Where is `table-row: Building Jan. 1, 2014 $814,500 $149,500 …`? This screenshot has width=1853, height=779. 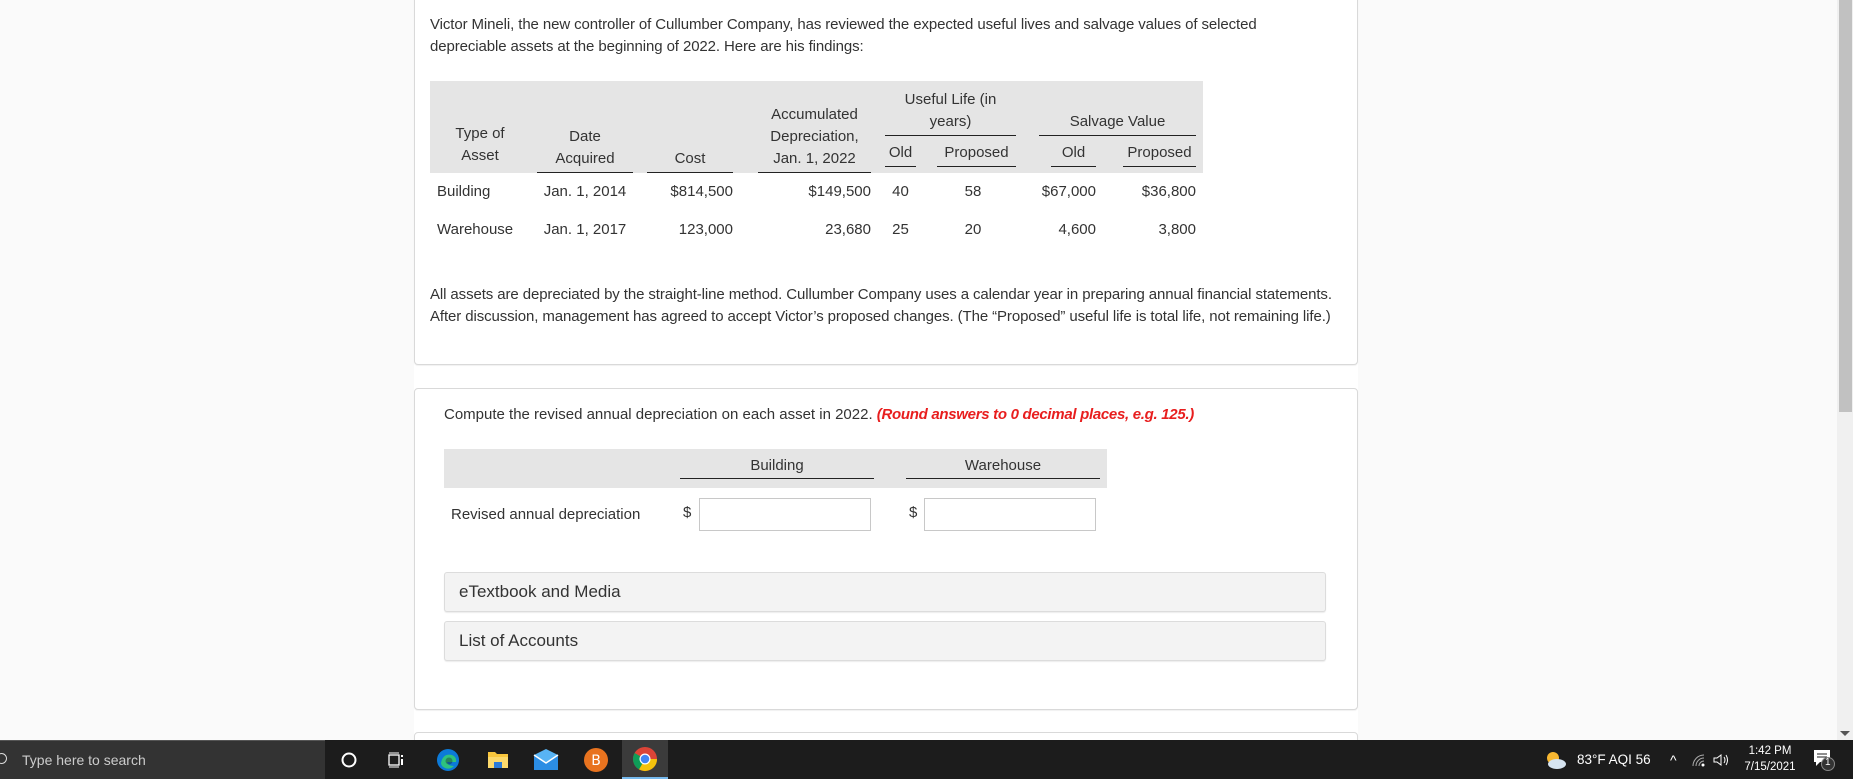
table-row: Building Jan. 1, 2014 $814,500 $149,500 … is located at coordinates (816, 192).